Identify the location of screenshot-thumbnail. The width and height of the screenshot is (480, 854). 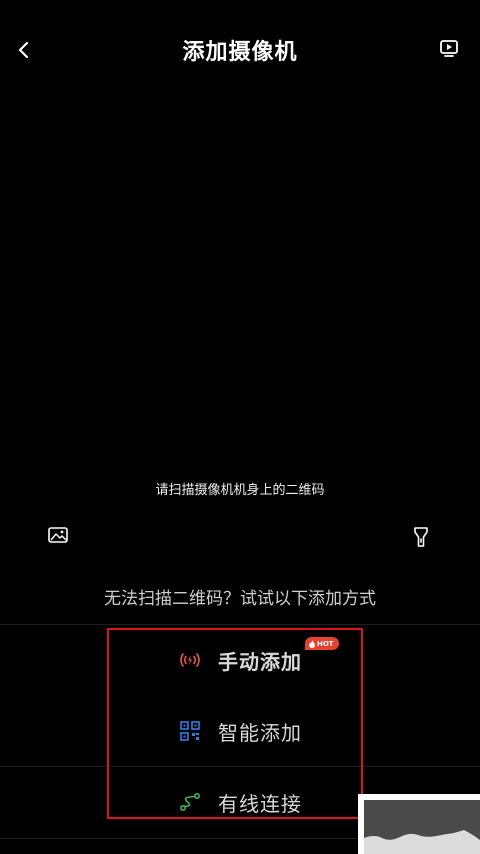
(419, 824).